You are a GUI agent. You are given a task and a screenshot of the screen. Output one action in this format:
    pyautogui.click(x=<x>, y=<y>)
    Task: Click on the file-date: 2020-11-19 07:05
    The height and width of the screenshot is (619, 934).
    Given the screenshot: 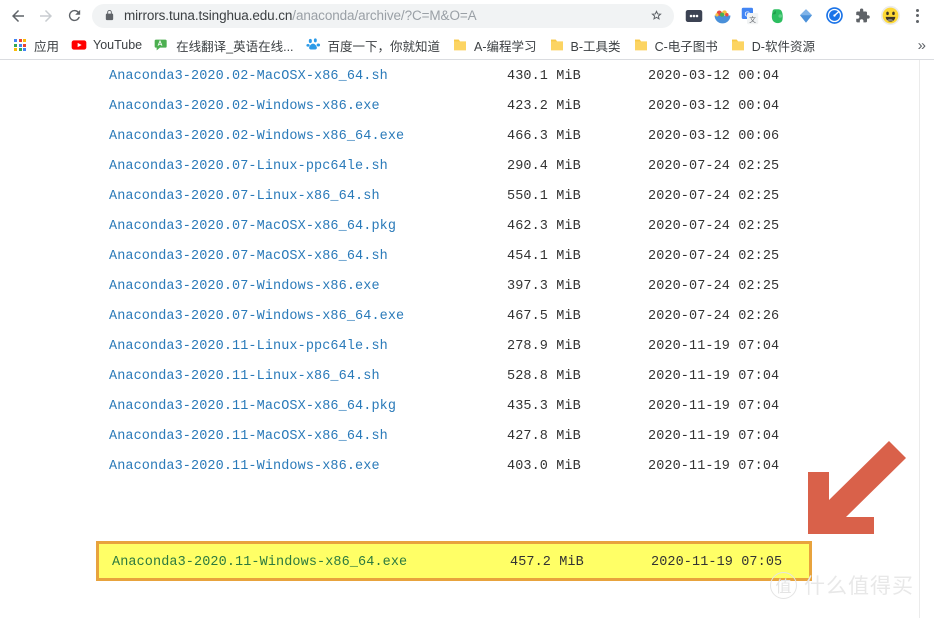 What is the action you would take?
    pyautogui.click(x=717, y=562)
    